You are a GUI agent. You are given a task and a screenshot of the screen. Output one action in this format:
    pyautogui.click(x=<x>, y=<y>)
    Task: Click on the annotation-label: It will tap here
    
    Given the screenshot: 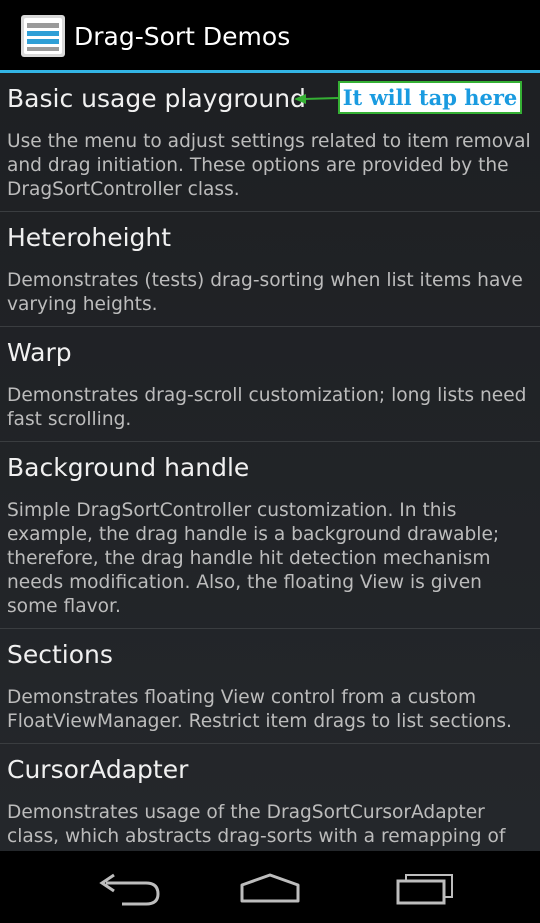 What is the action you would take?
    pyautogui.click(x=430, y=97)
    